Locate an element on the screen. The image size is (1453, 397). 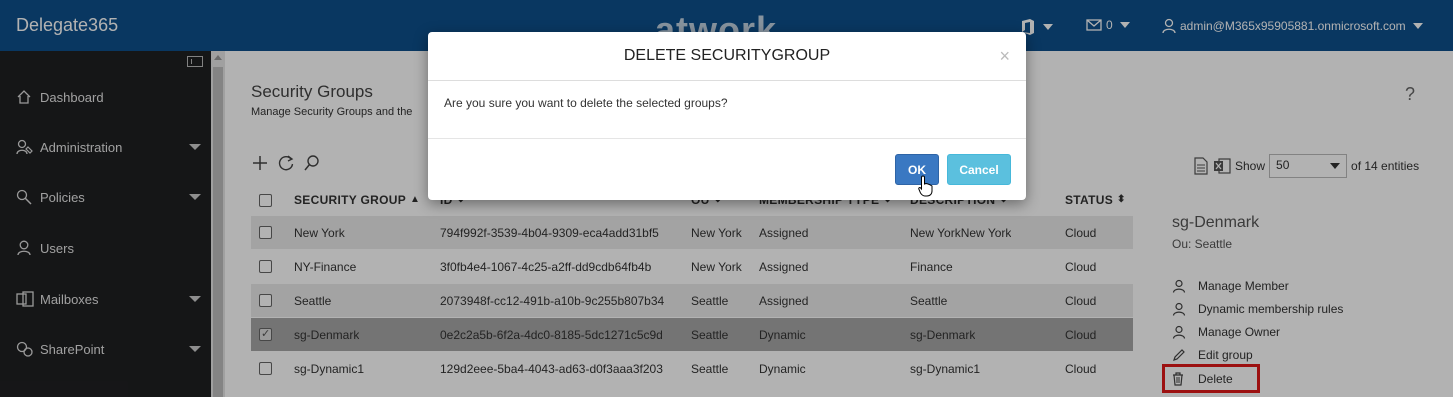
modal-footer: OK Cancel is located at coordinates (727, 169).